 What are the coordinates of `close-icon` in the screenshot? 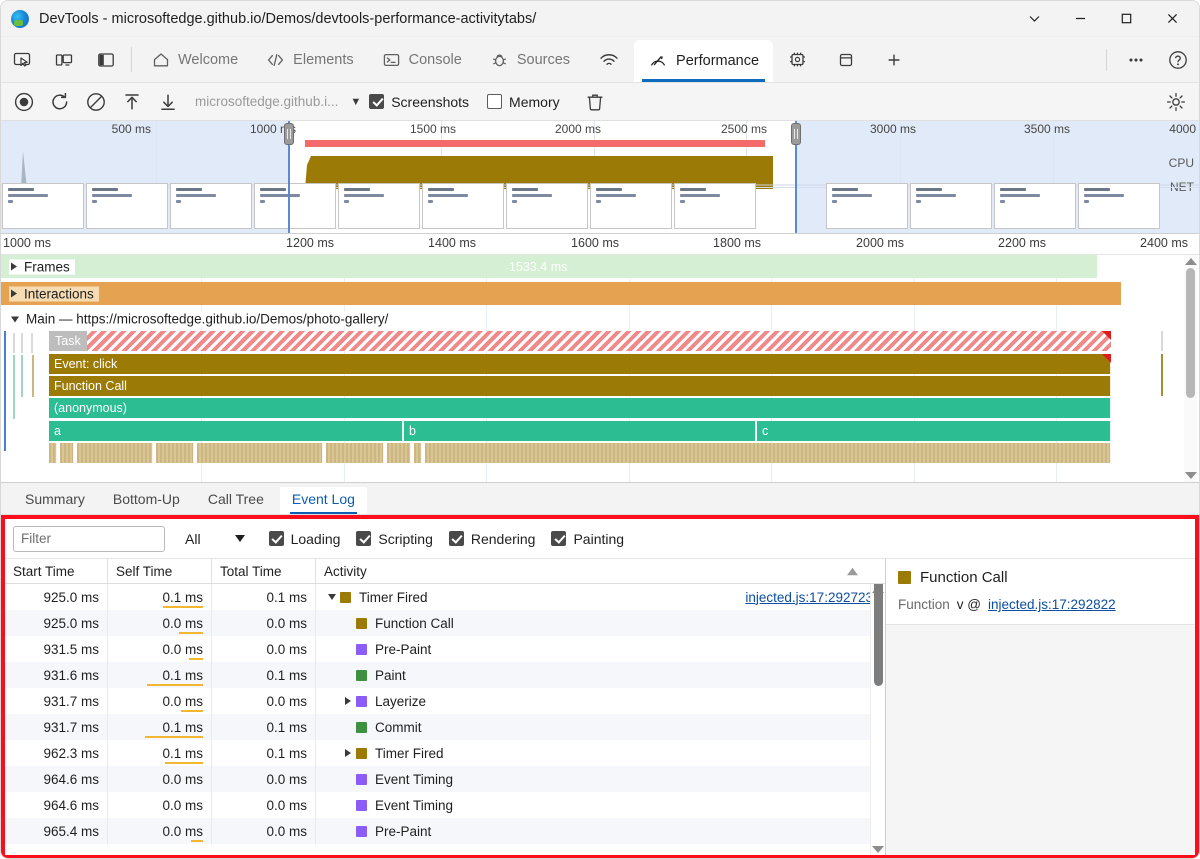 It's located at (1172, 19).